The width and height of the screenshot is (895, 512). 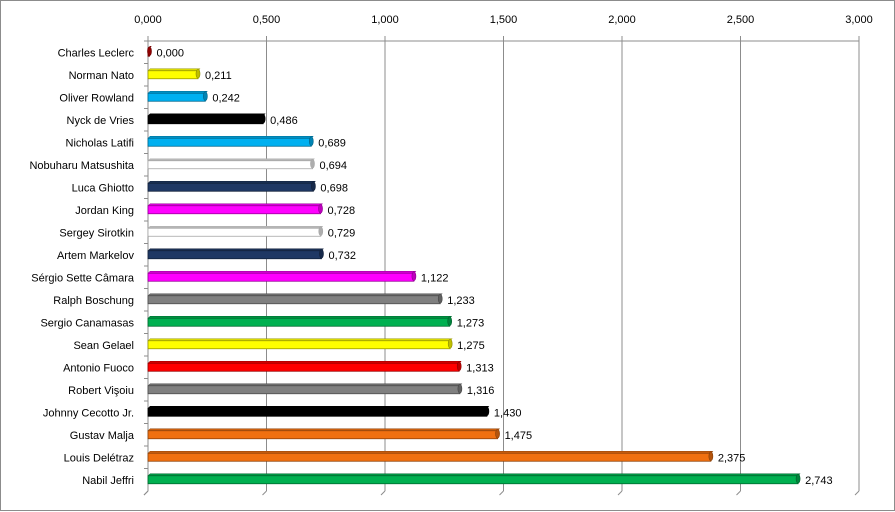 What do you see at coordinates (104, 211) in the screenshot?
I see `category-label: Jordan King` at bounding box center [104, 211].